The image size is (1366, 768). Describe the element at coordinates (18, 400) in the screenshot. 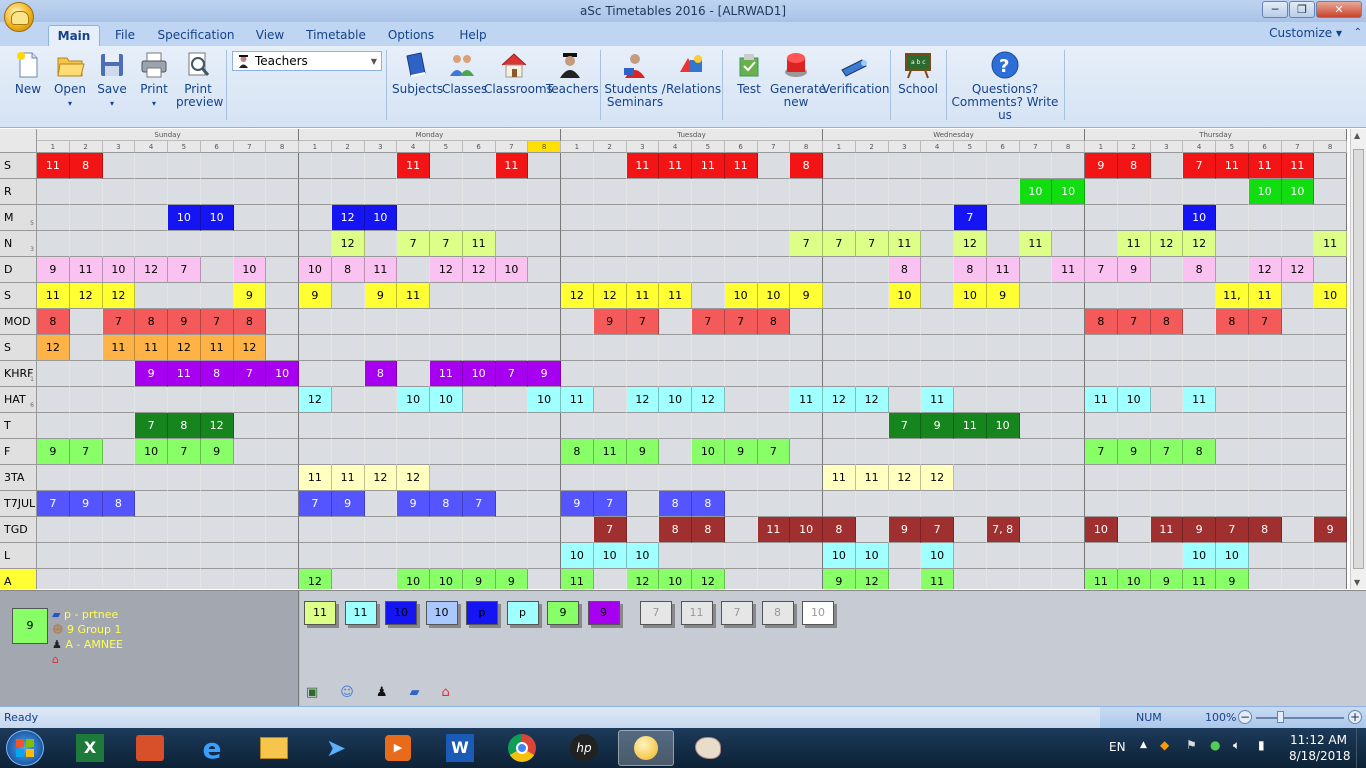

I see `teacher-row-label: HAT 6` at that location.